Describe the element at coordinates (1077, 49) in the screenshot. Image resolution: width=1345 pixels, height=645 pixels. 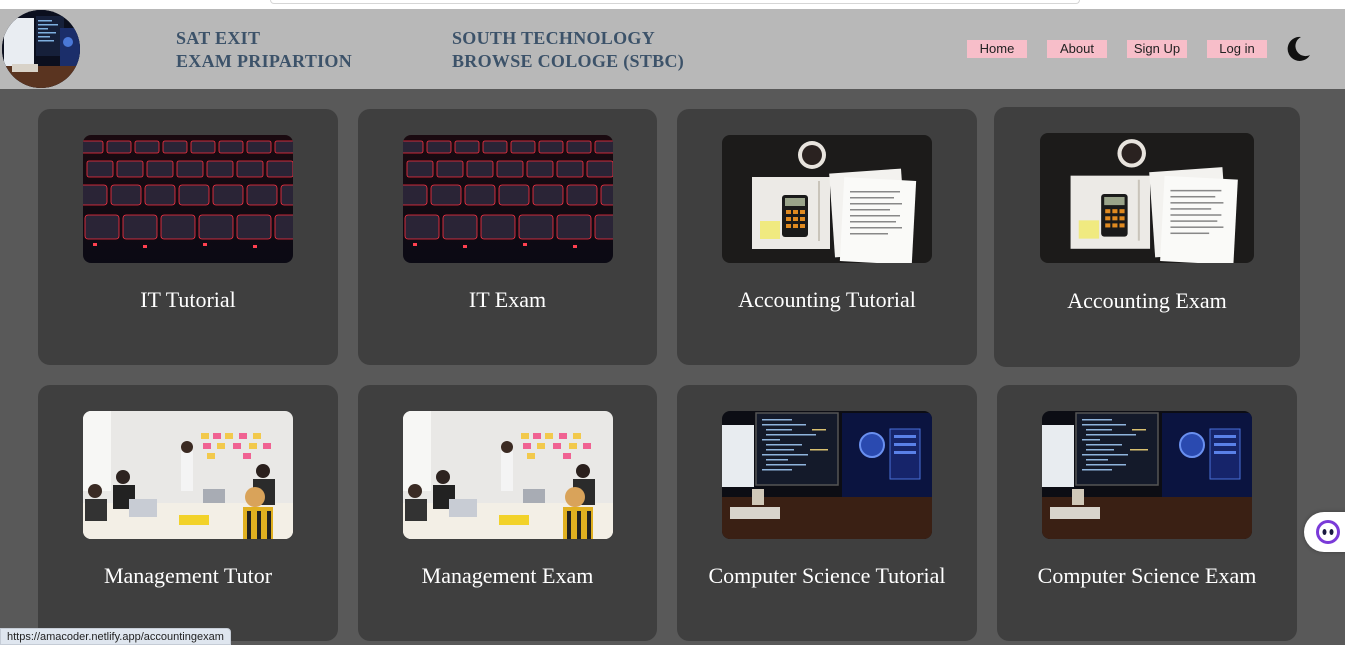
I see `nav-about-button: About` at that location.